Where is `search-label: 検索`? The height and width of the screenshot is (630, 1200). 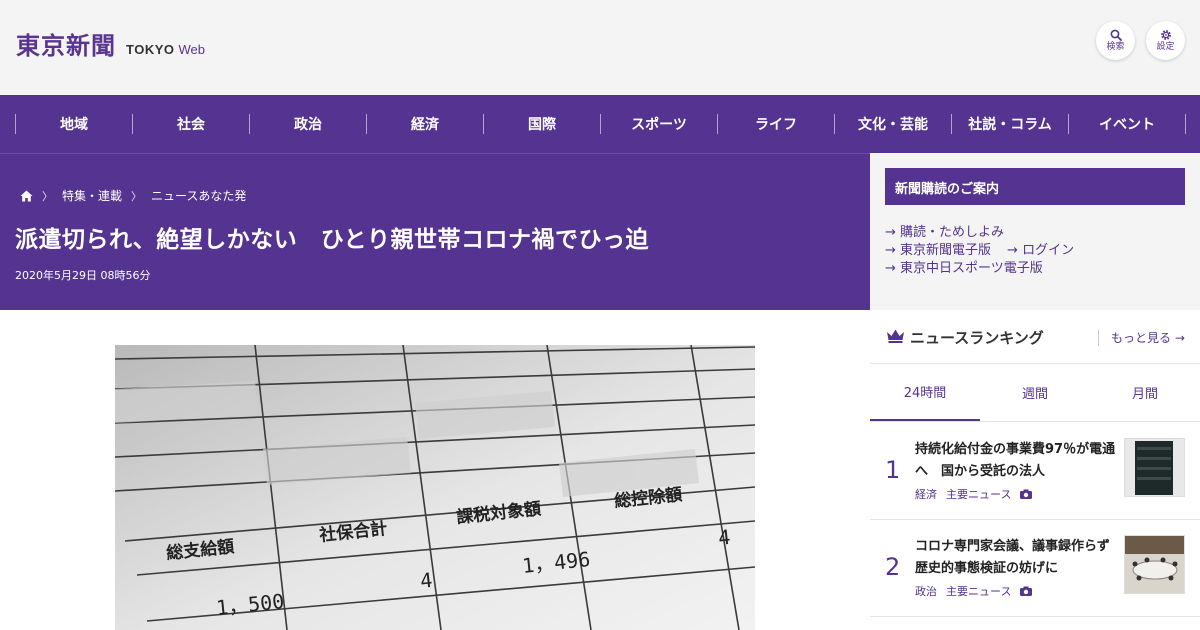
search-label: 検索 is located at coordinates (1115, 47).